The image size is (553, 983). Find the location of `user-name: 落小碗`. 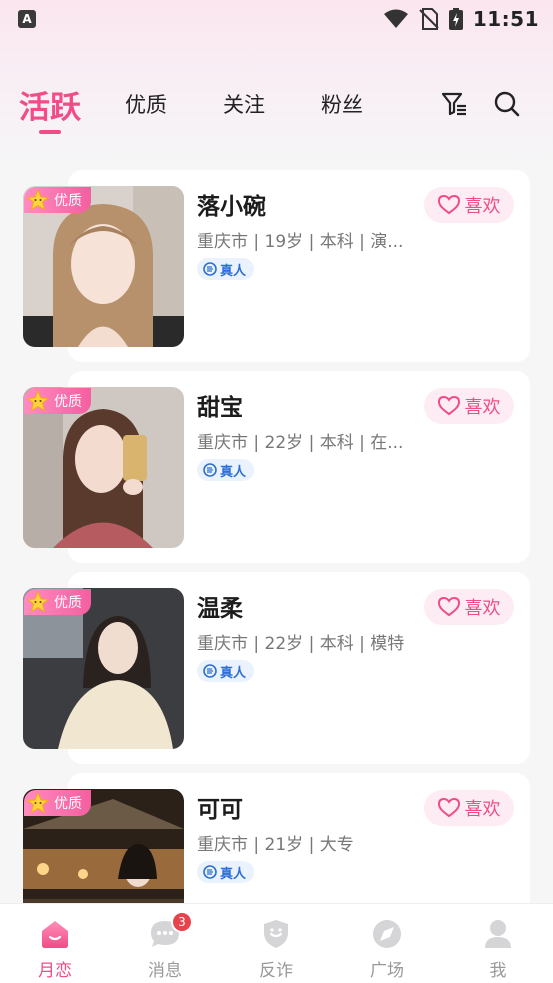

user-name: 落小碗 is located at coordinates (231, 207).